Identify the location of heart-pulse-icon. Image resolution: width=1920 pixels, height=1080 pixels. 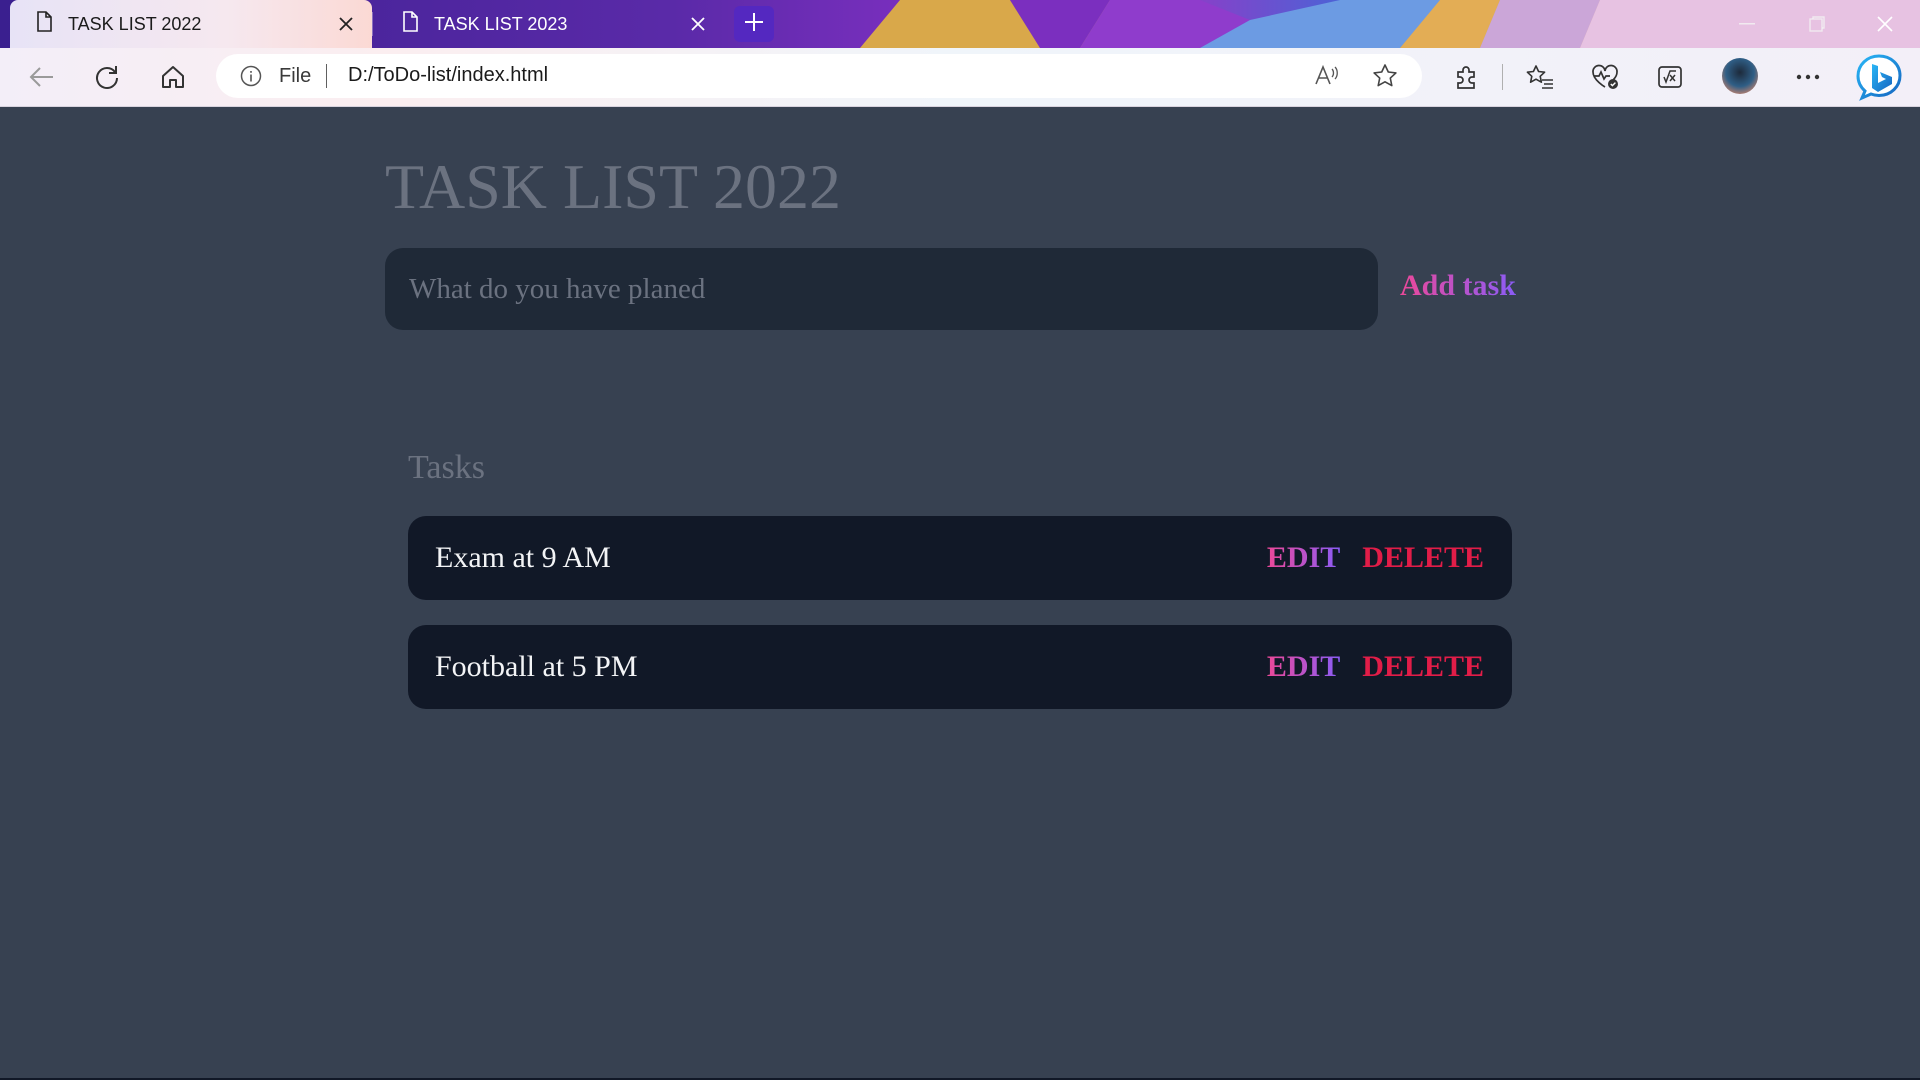
(1605, 76).